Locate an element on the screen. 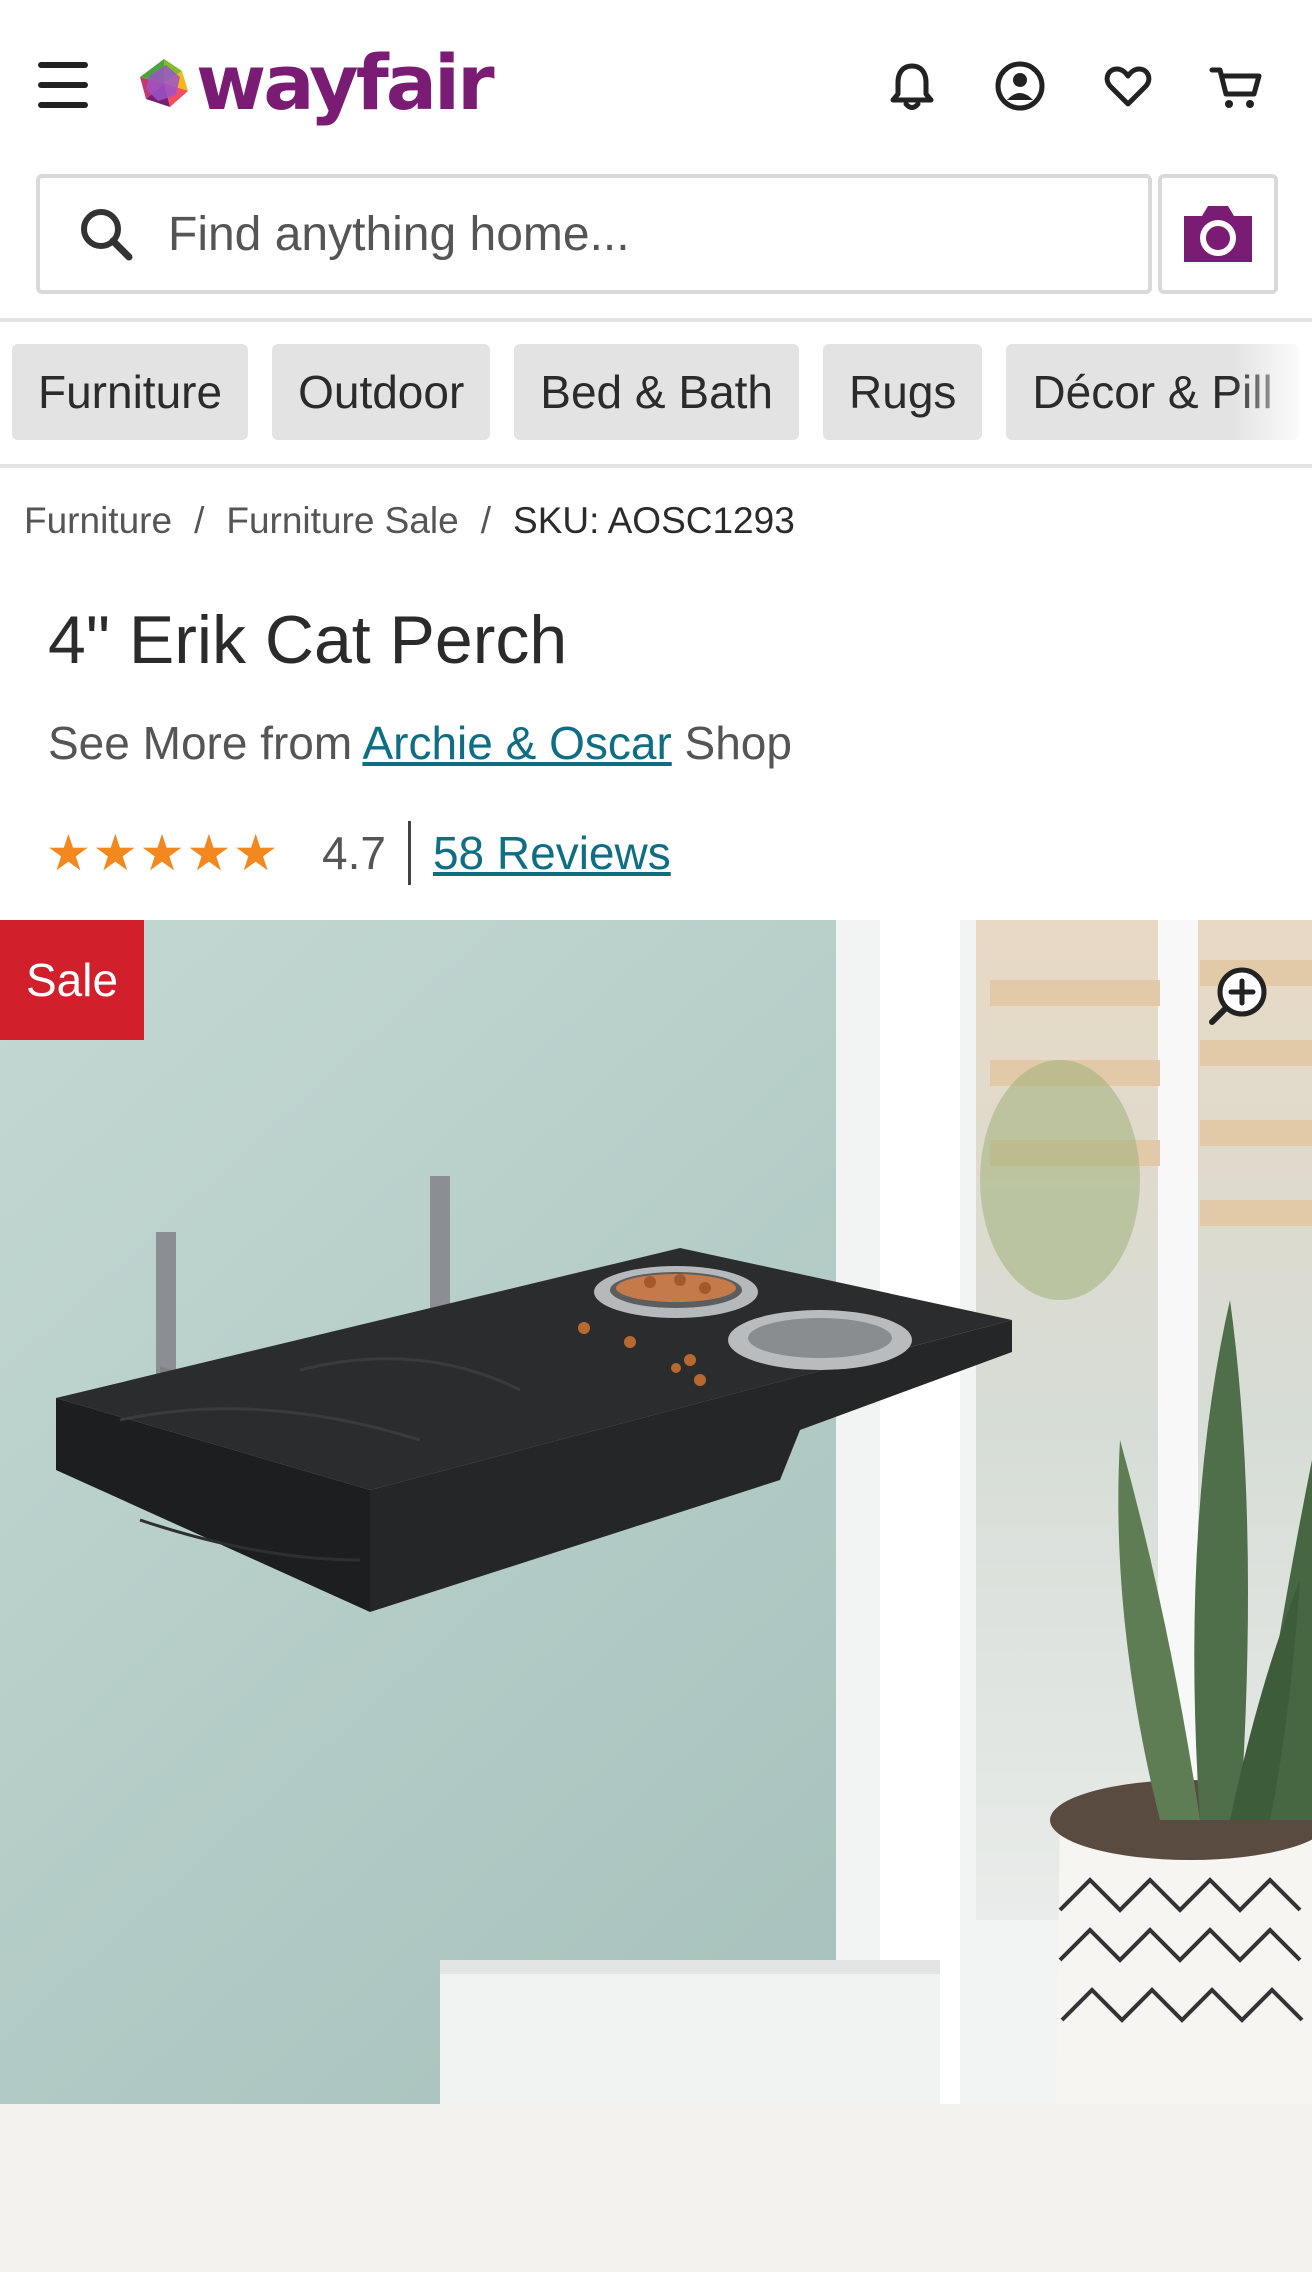 Image resolution: width=1312 pixels, height=2272 pixels. hamburger-menu-icon is located at coordinates (64, 85).